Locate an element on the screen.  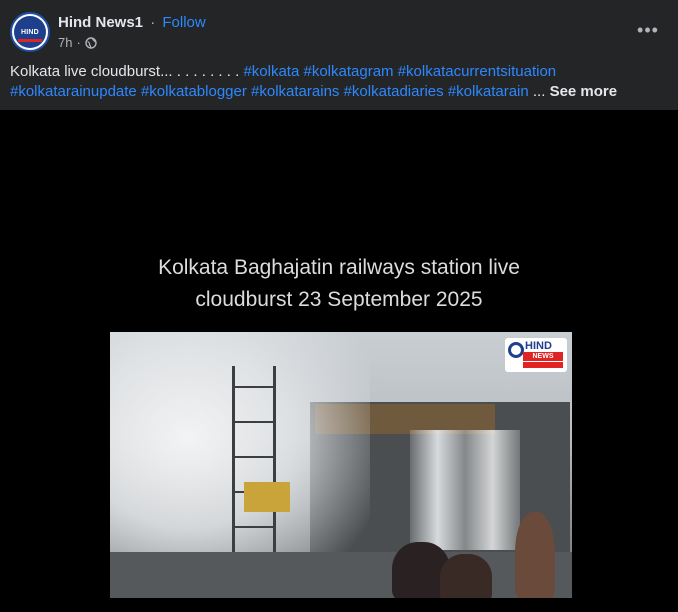
video-scene-yellow-panel is located at coordinates (267, 497).